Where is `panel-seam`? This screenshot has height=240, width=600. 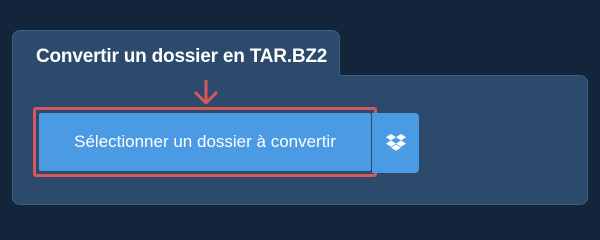
panel-seam is located at coordinates (176, 74).